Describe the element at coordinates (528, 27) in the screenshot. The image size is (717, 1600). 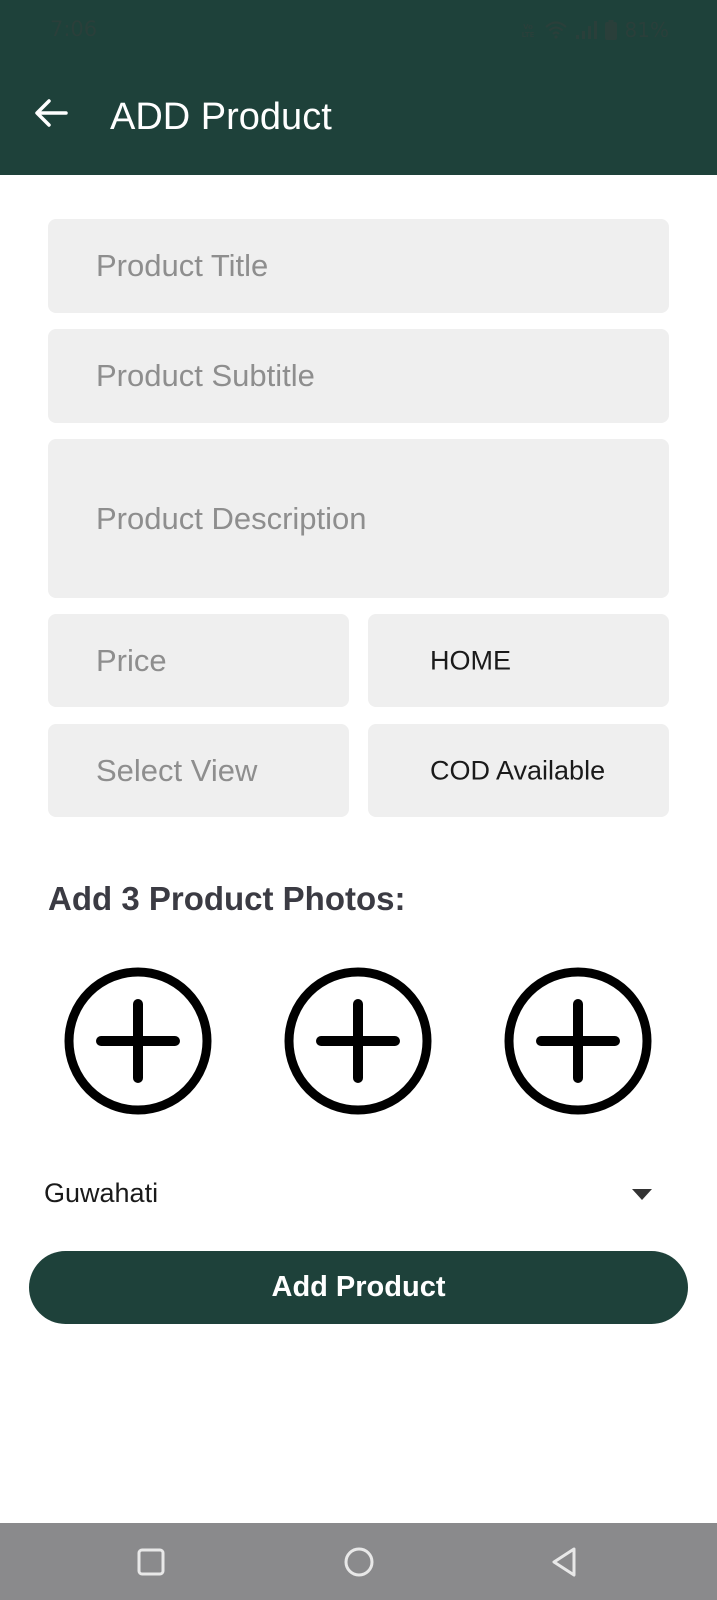
I see `svg-text: Vo` at that location.